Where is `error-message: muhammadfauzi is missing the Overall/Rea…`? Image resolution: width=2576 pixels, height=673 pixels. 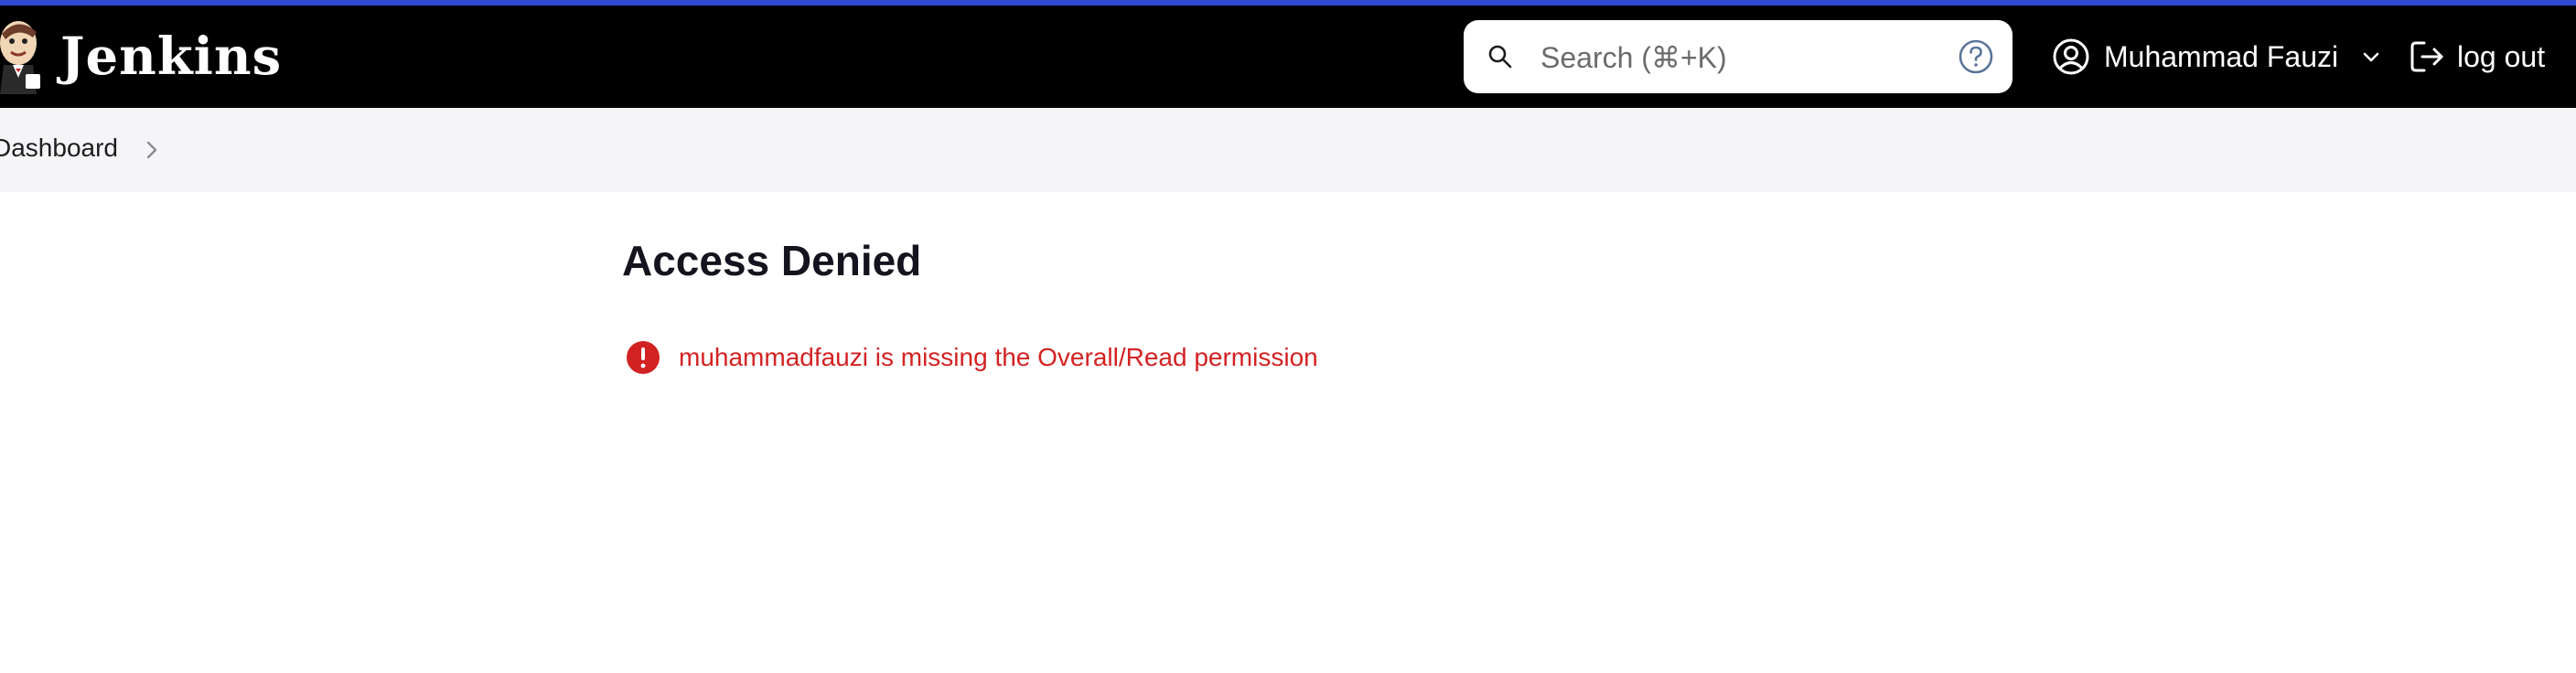
error-message: muhammadfauzi is missing the Overall/Rea… is located at coordinates (972, 357).